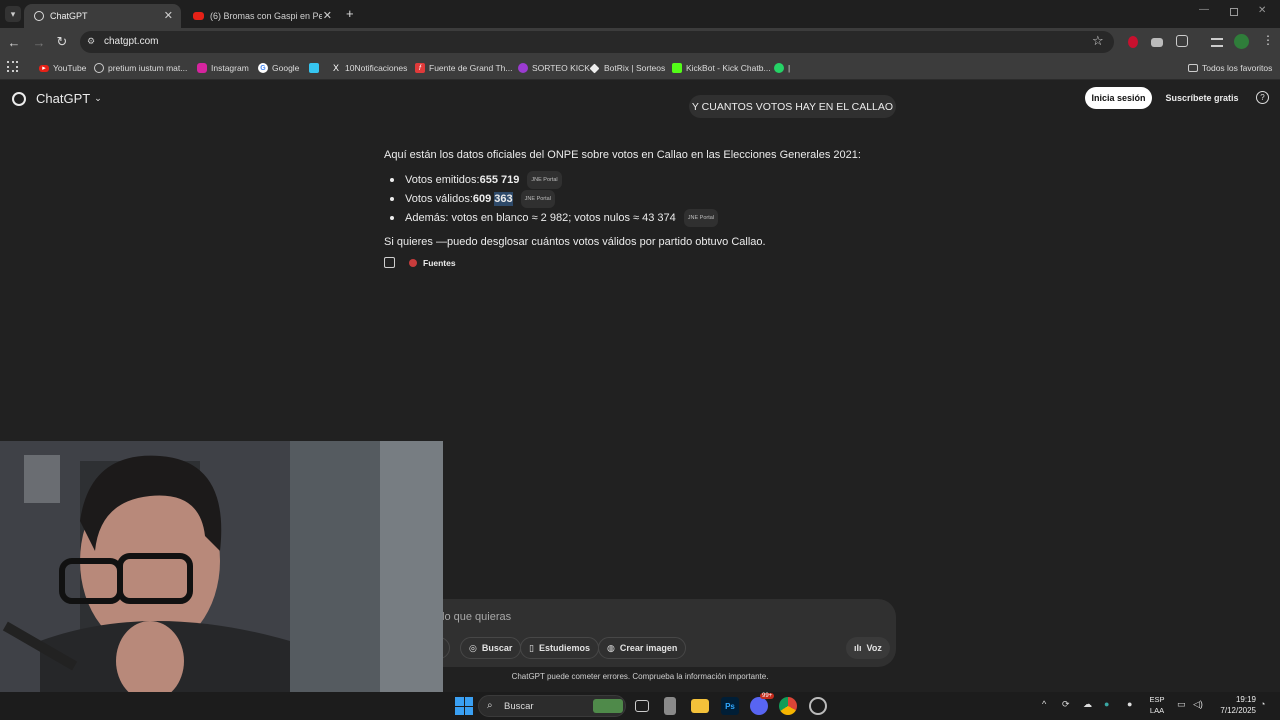 The width and height of the screenshot is (1280, 720). What do you see at coordinates (39, 42) in the screenshot?
I see `forward-icon: →` at bounding box center [39, 42].